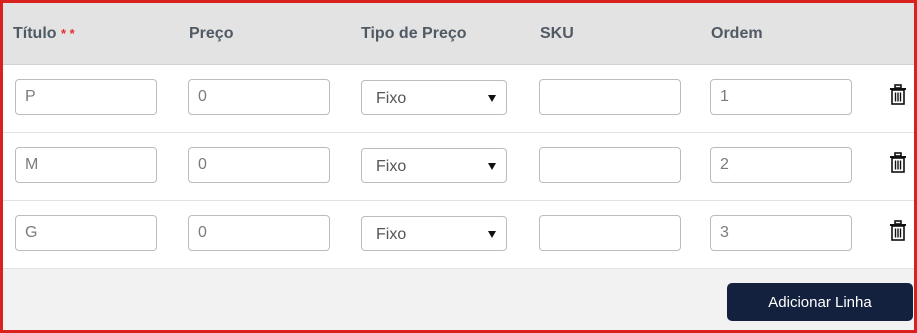  Describe the element at coordinates (211, 33) in the screenshot. I see `column-header-preco: Preço` at that location.